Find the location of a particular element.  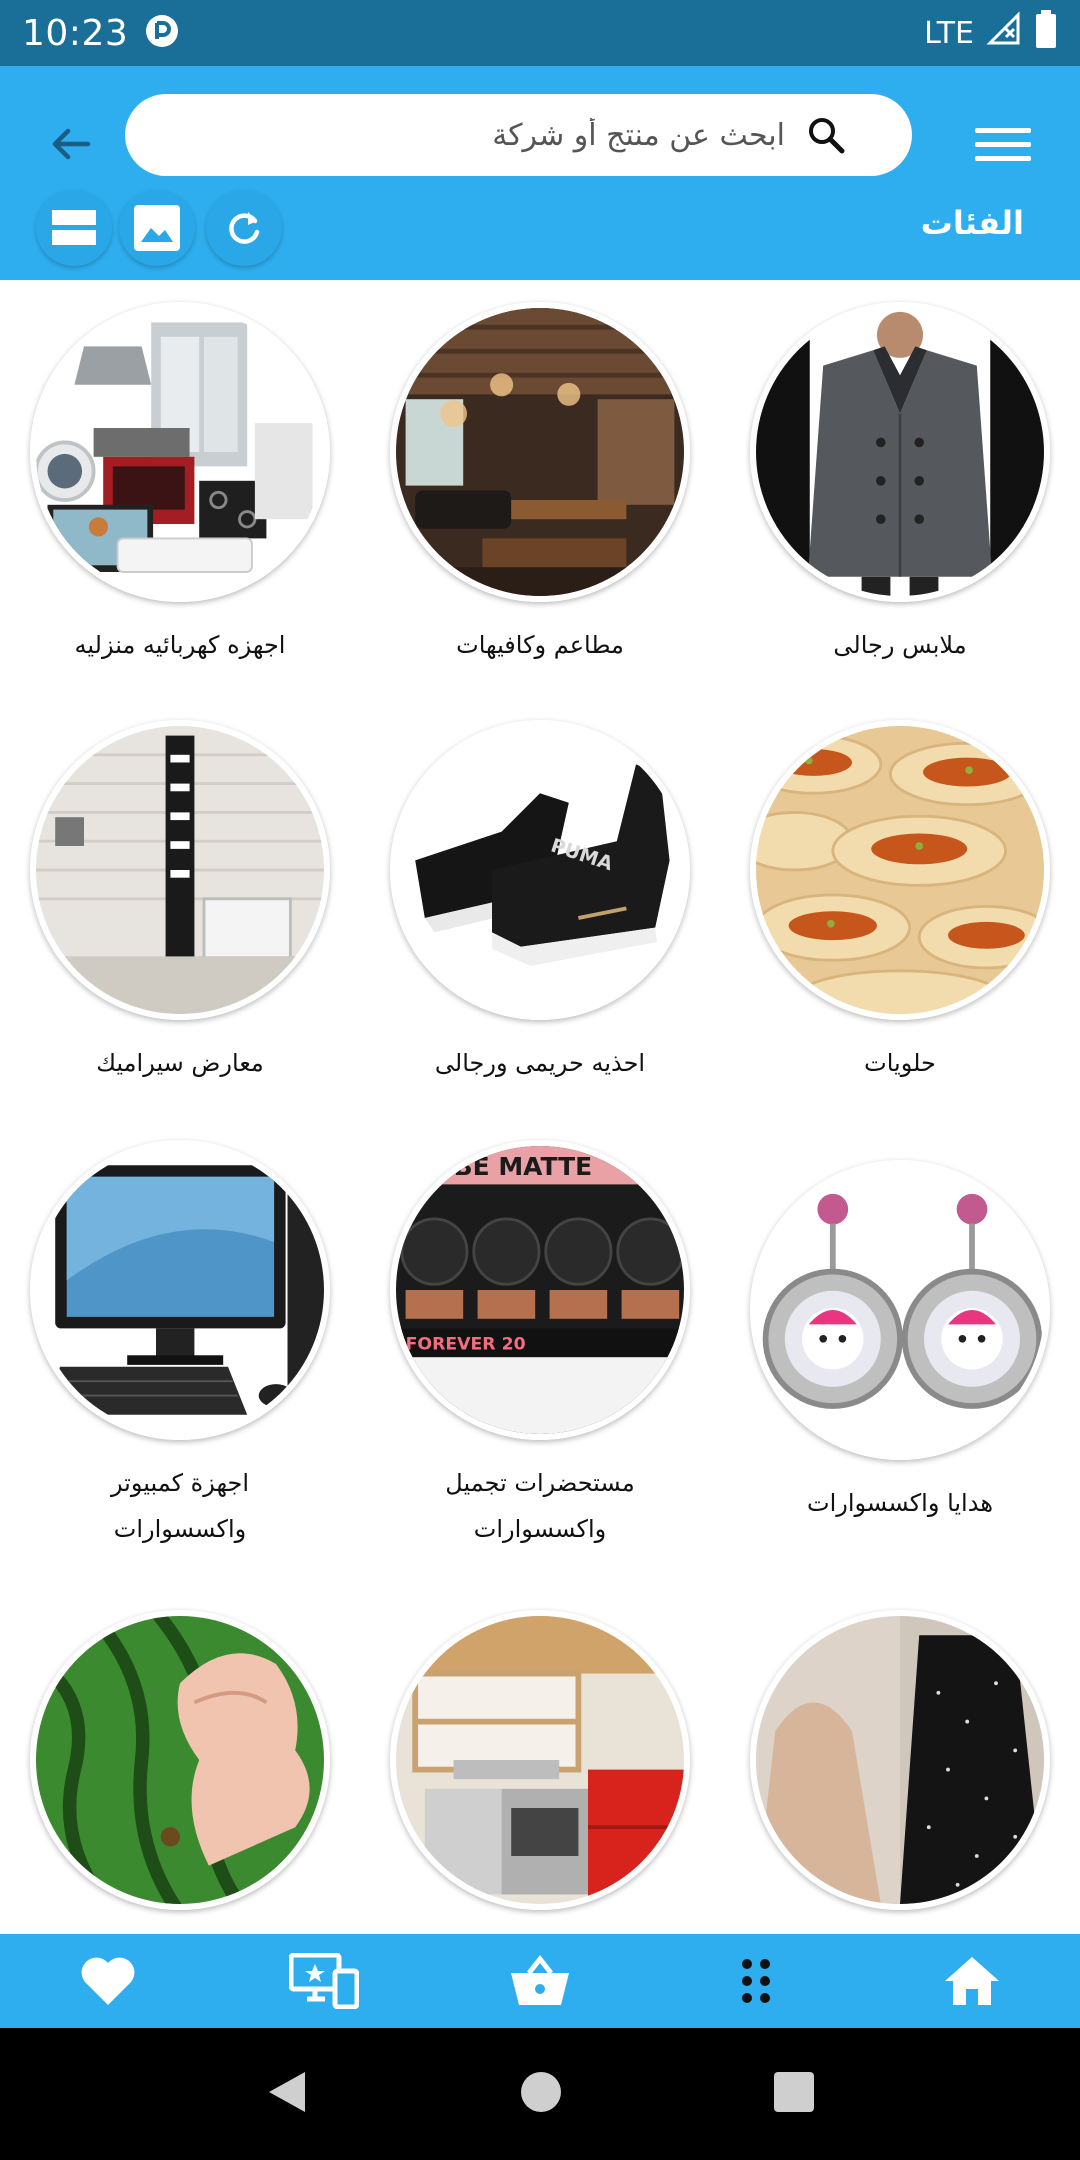

app-header: الفئات is located at coordinates (540, 173).